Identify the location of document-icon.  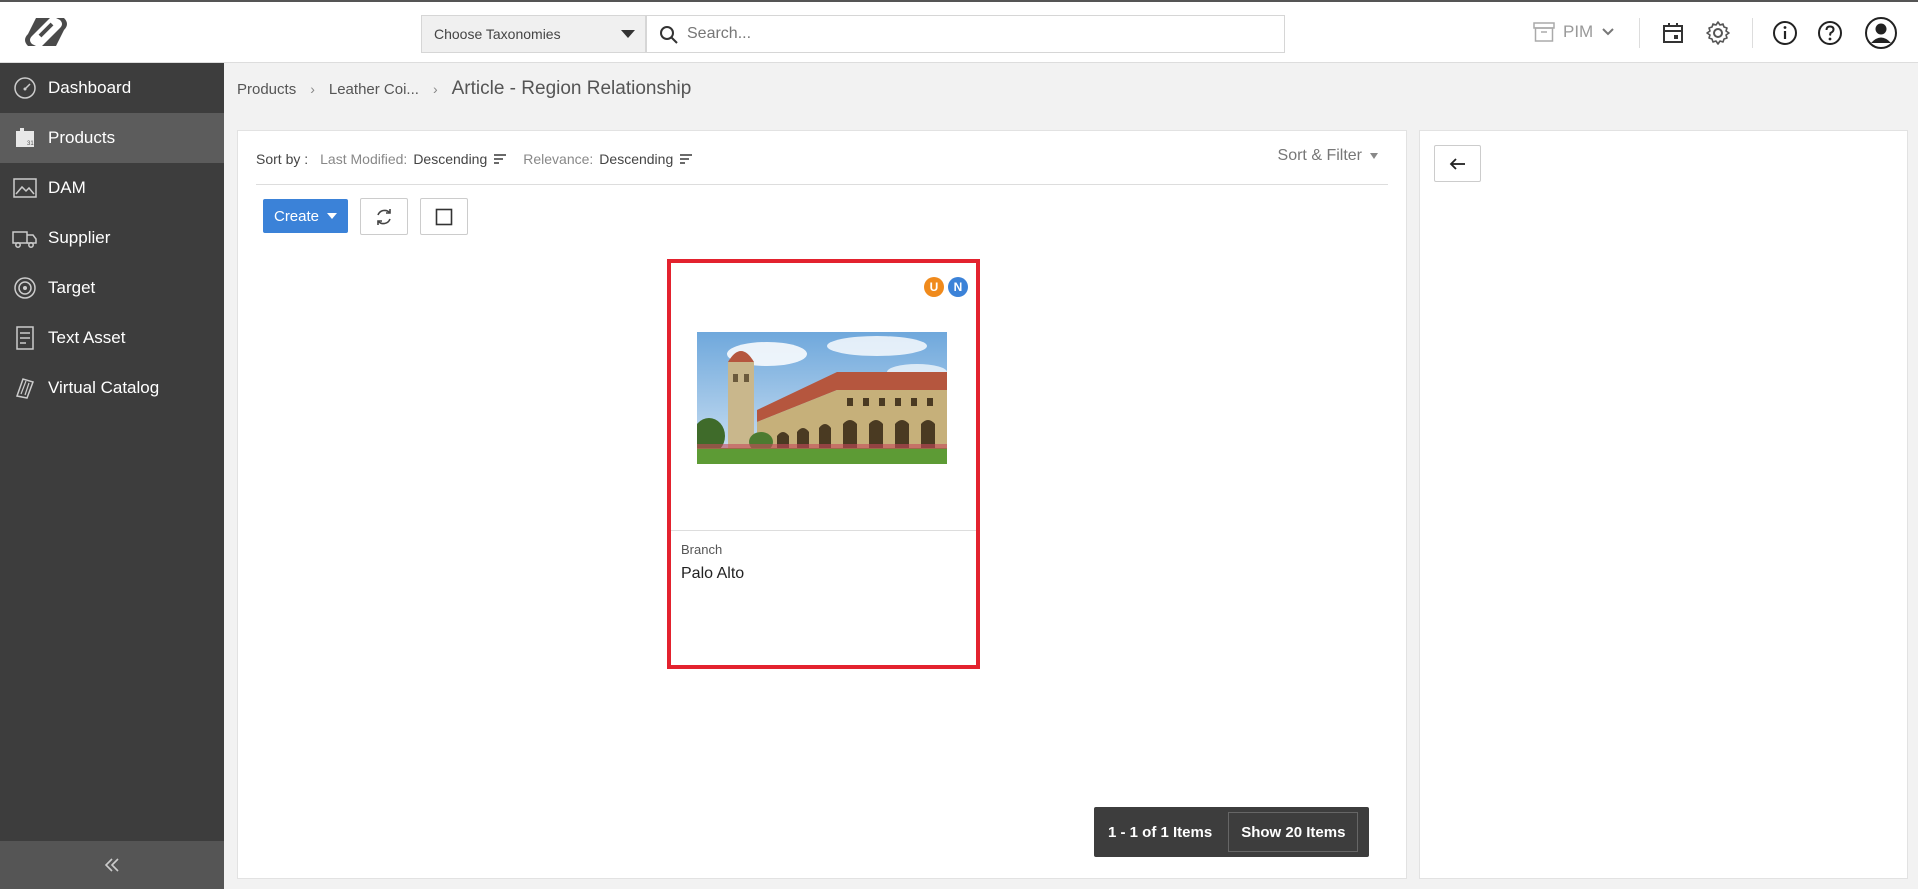
(25, 338).